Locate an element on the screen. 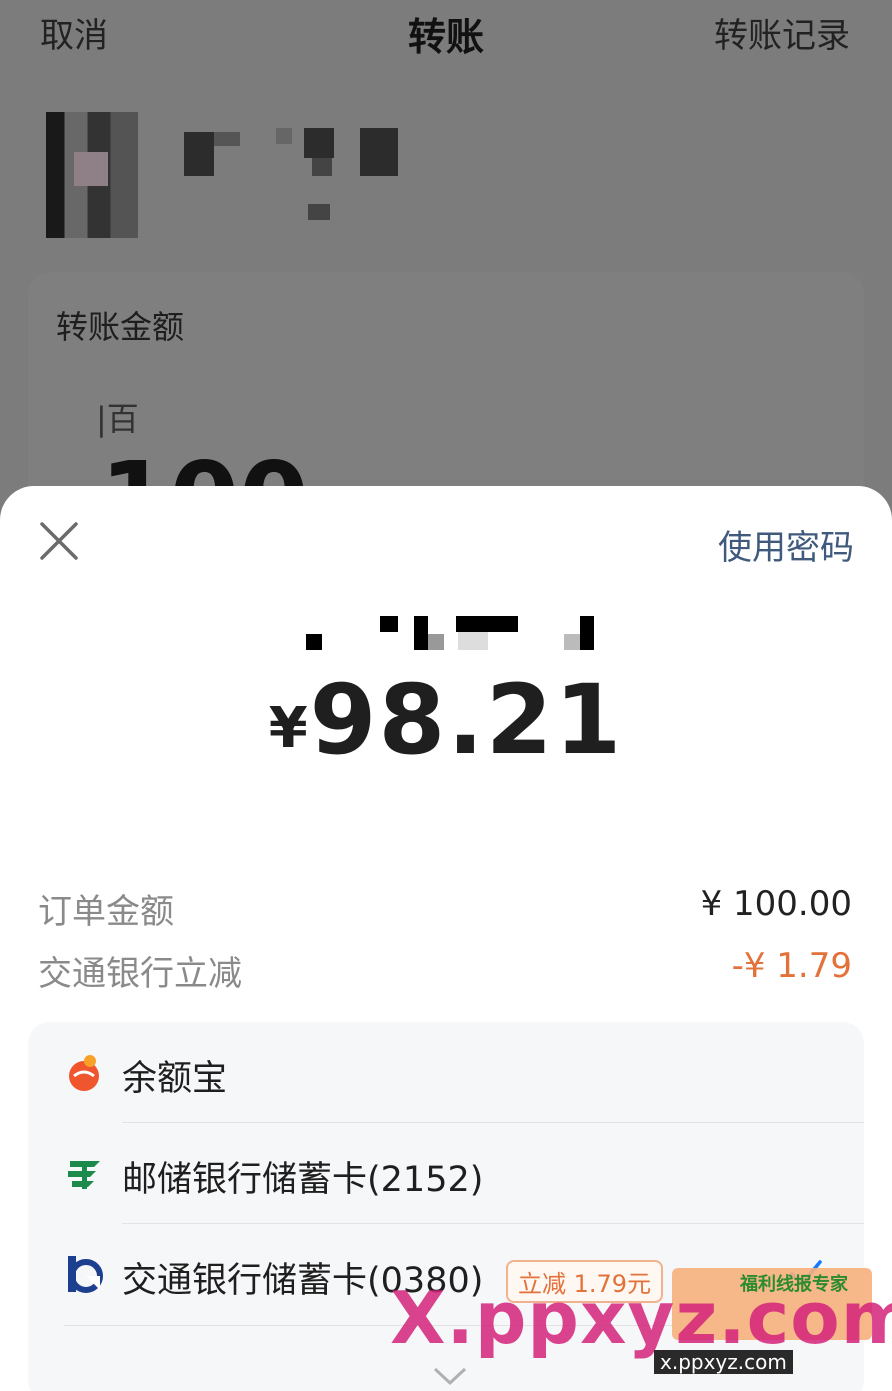 The height and width of the screenshot is (1391, 892). payment-method-psbc: 邮储银行储蓄卡(2152) is located at coordinates (446, 1173).